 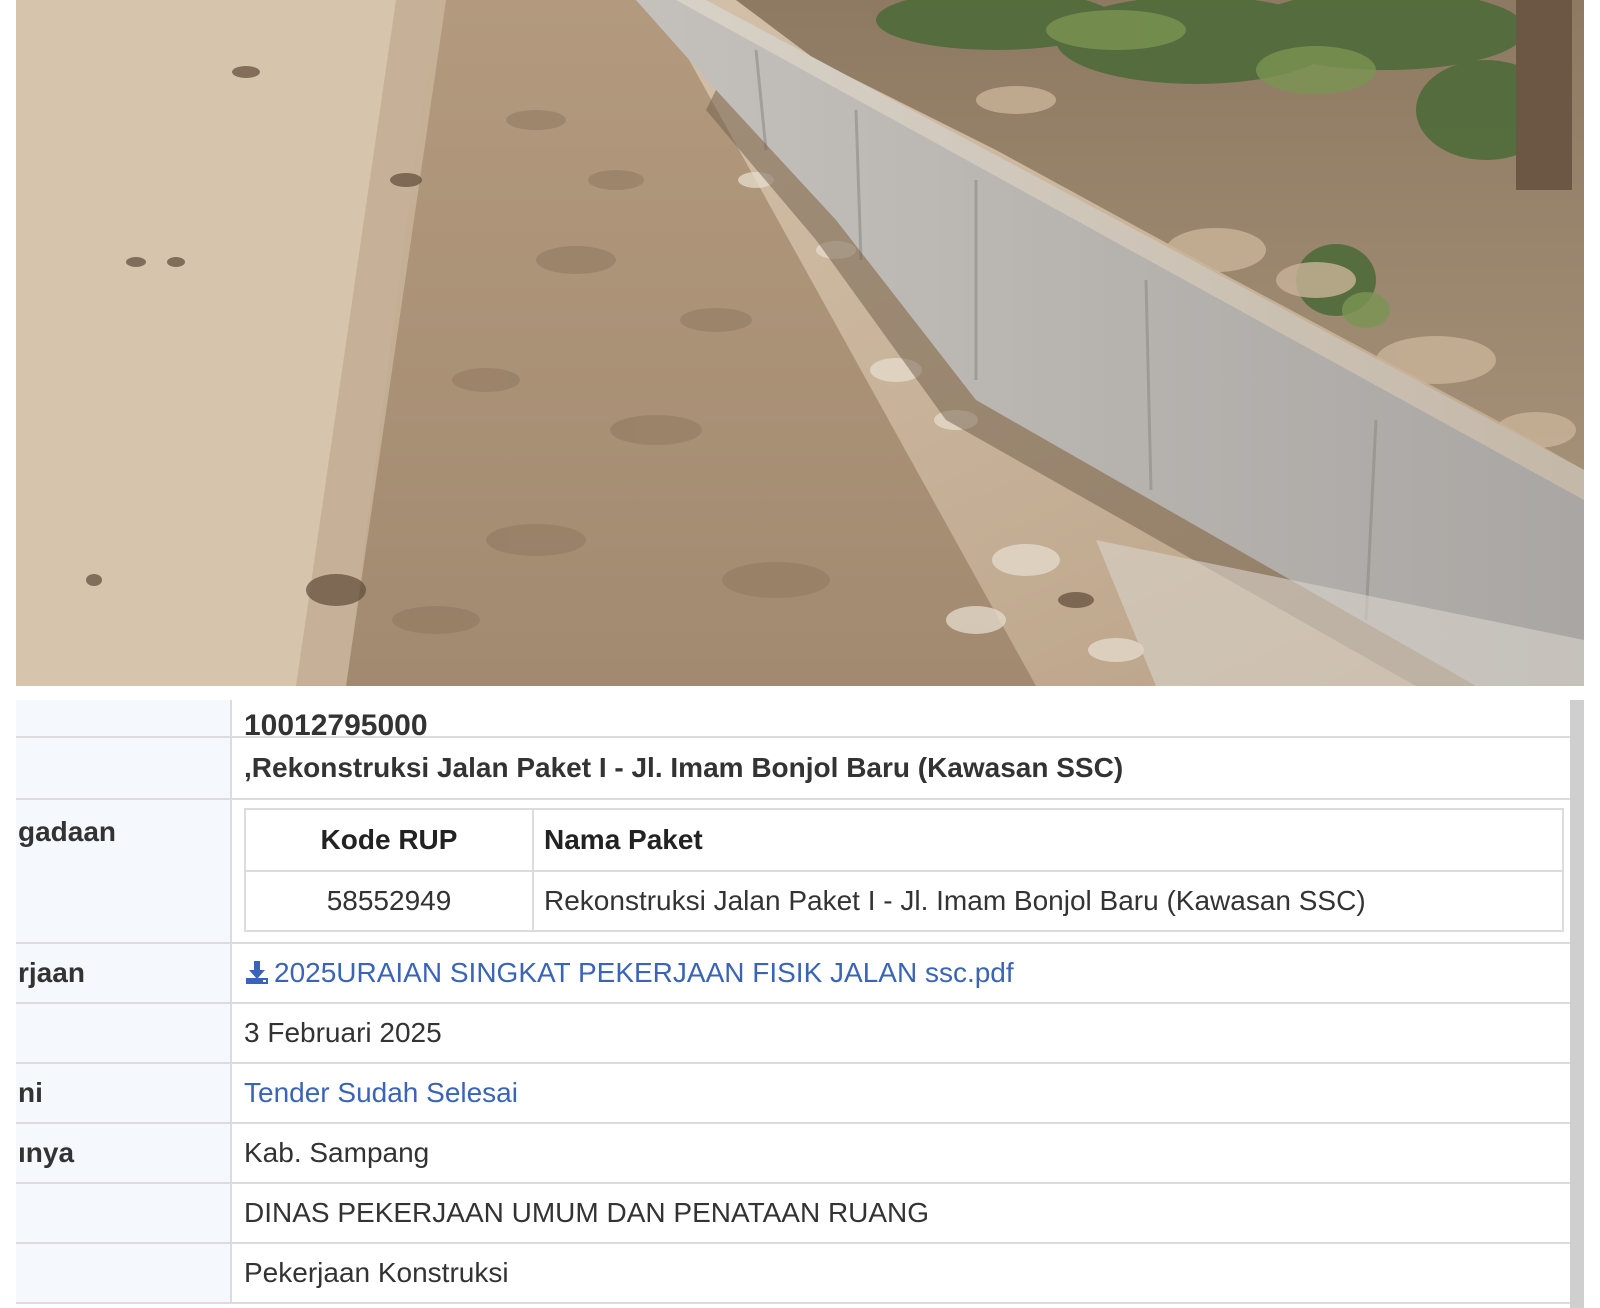 What do you see at coordinates (381, 1092) in the screenshot?
I see `tender-status-link: Tender Sudah Selesai` at bounding box center [381, 1092].